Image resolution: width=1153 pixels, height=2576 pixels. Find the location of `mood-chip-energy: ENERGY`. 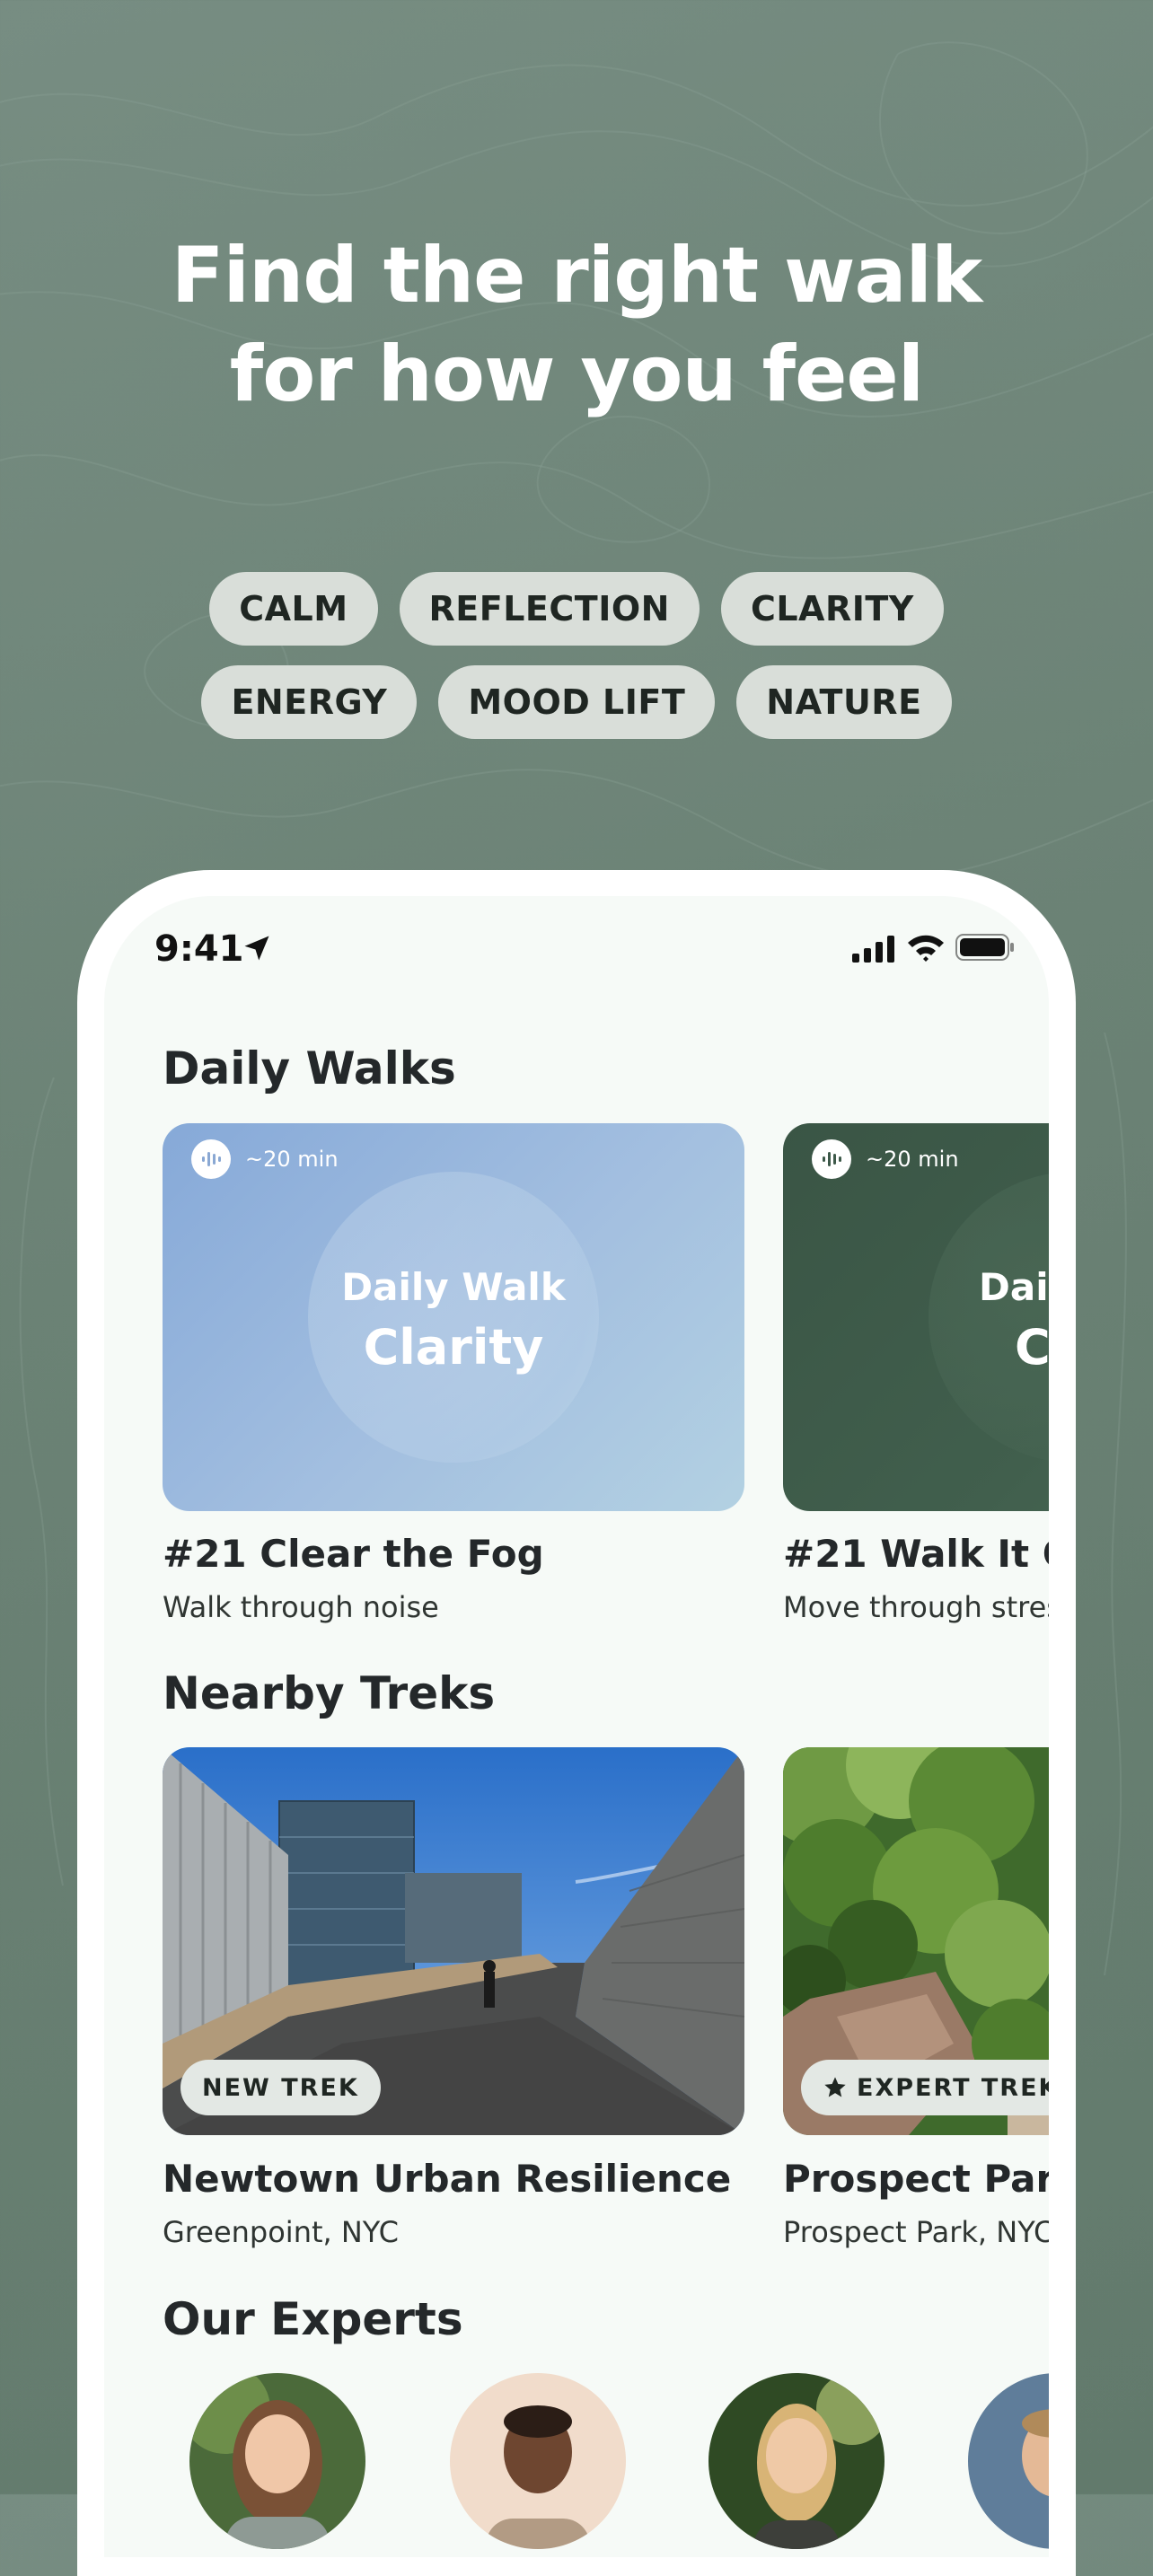

mood-chip-energy: ENERGY is located at coordinates (309, 702).